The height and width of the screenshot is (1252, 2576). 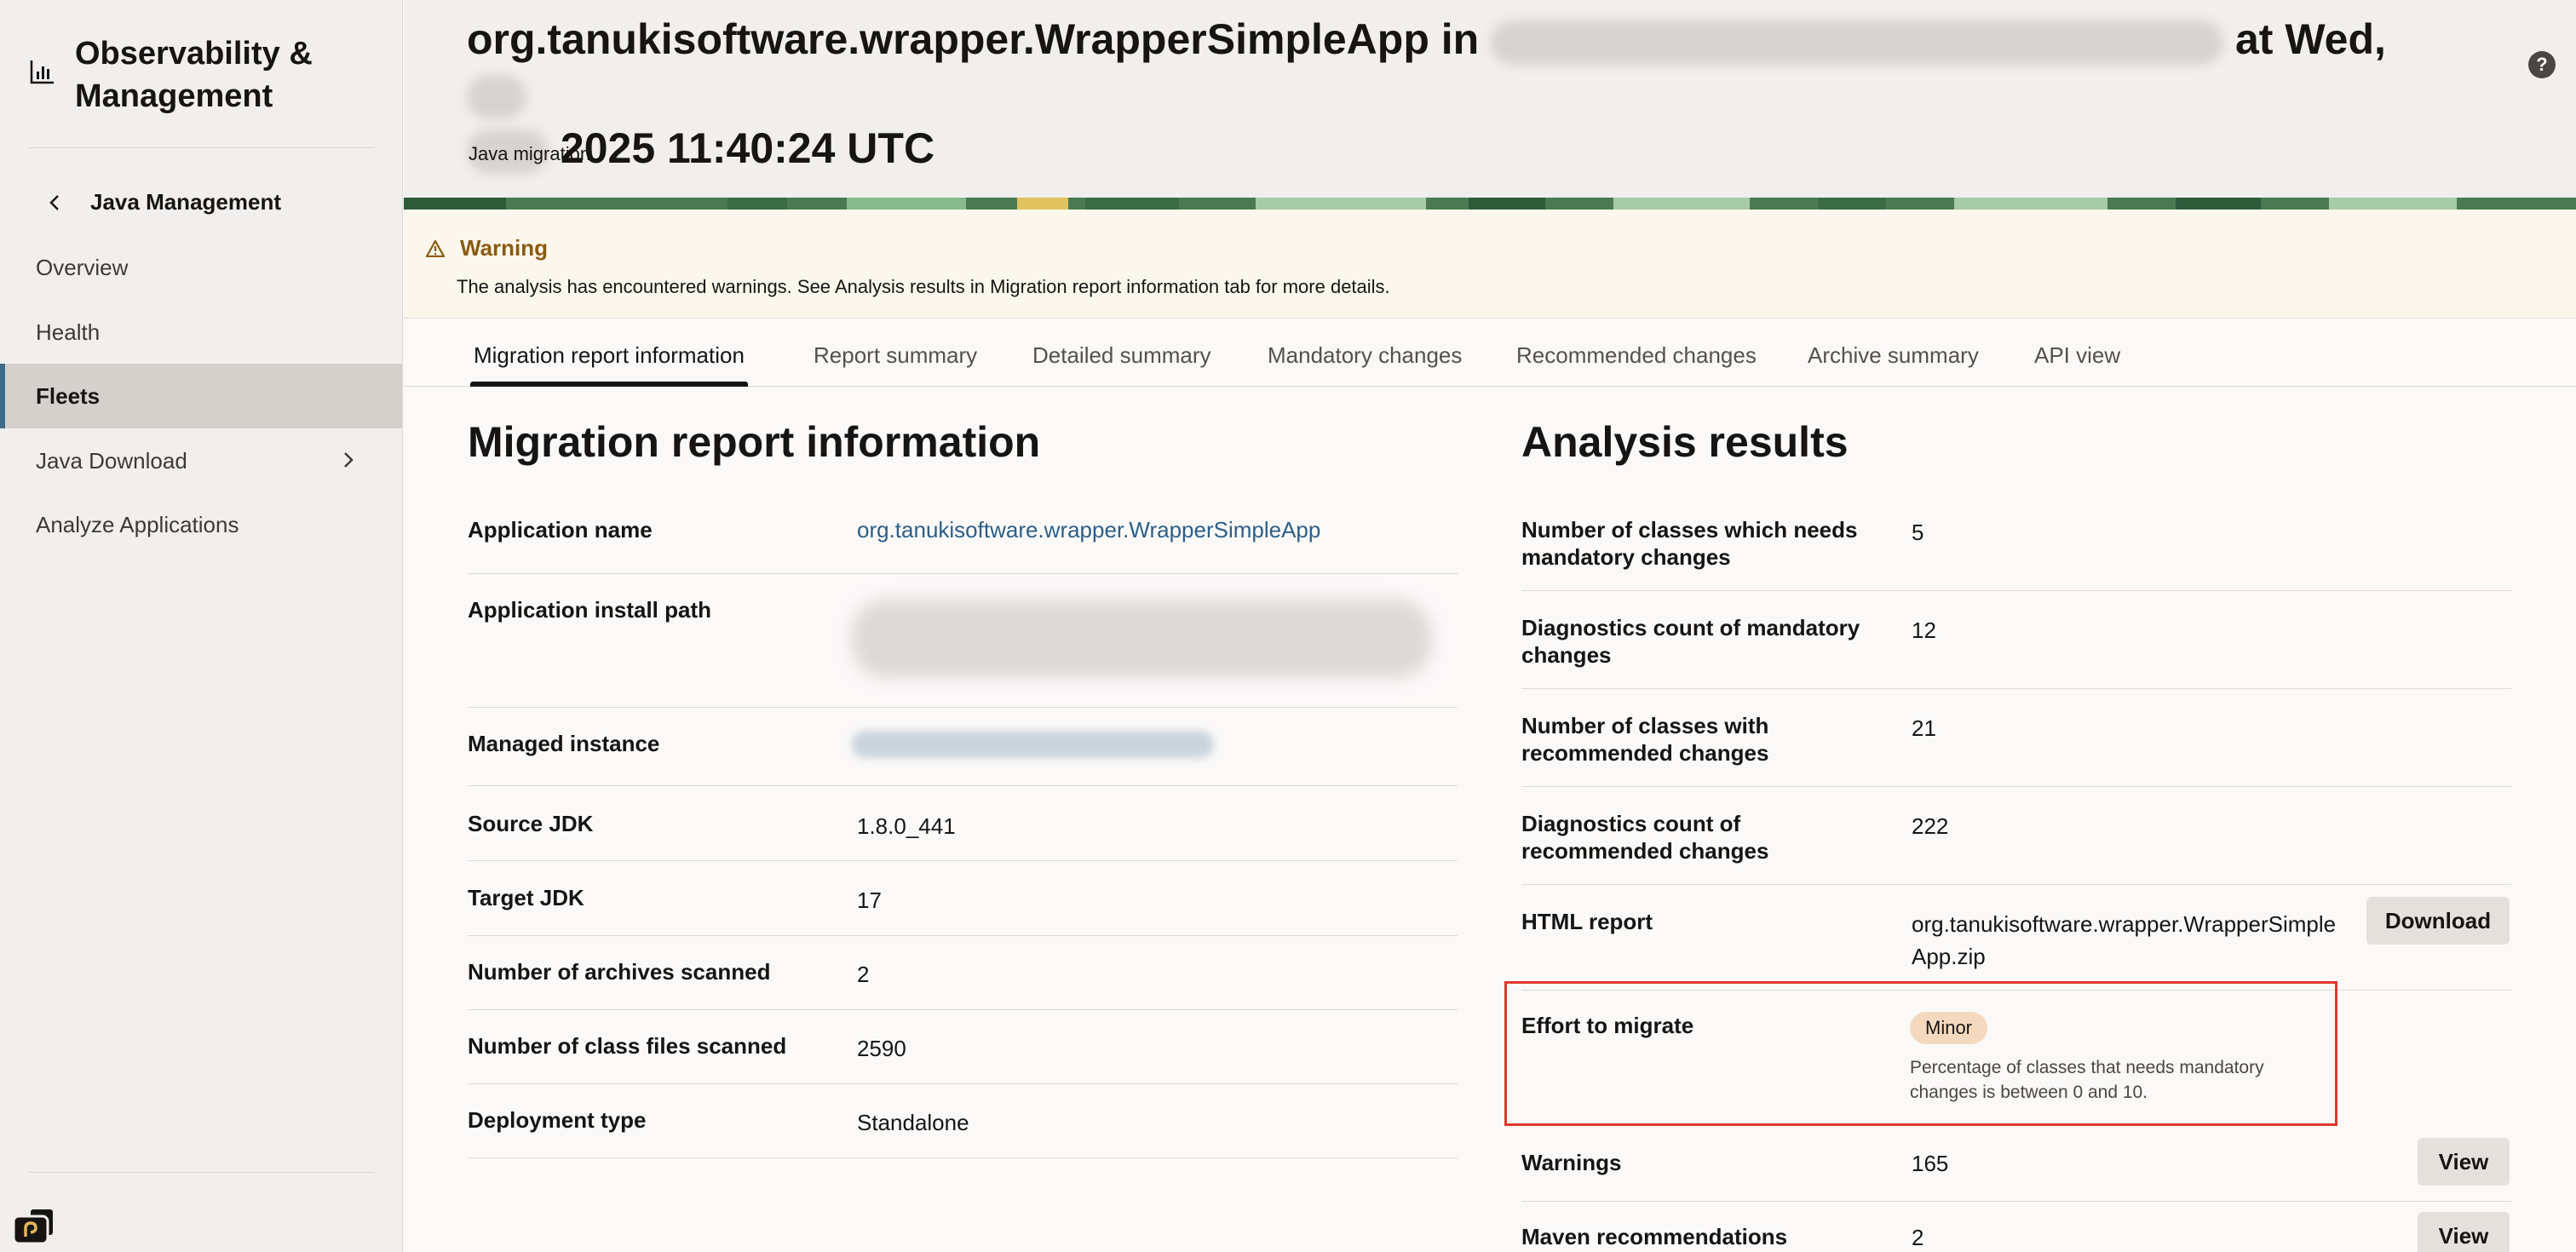 What do you see at coordinates (1924, 630) in the screenshot?
I see `mandatory-diagnostics-value: 12` at bounding box center [1924, 630].